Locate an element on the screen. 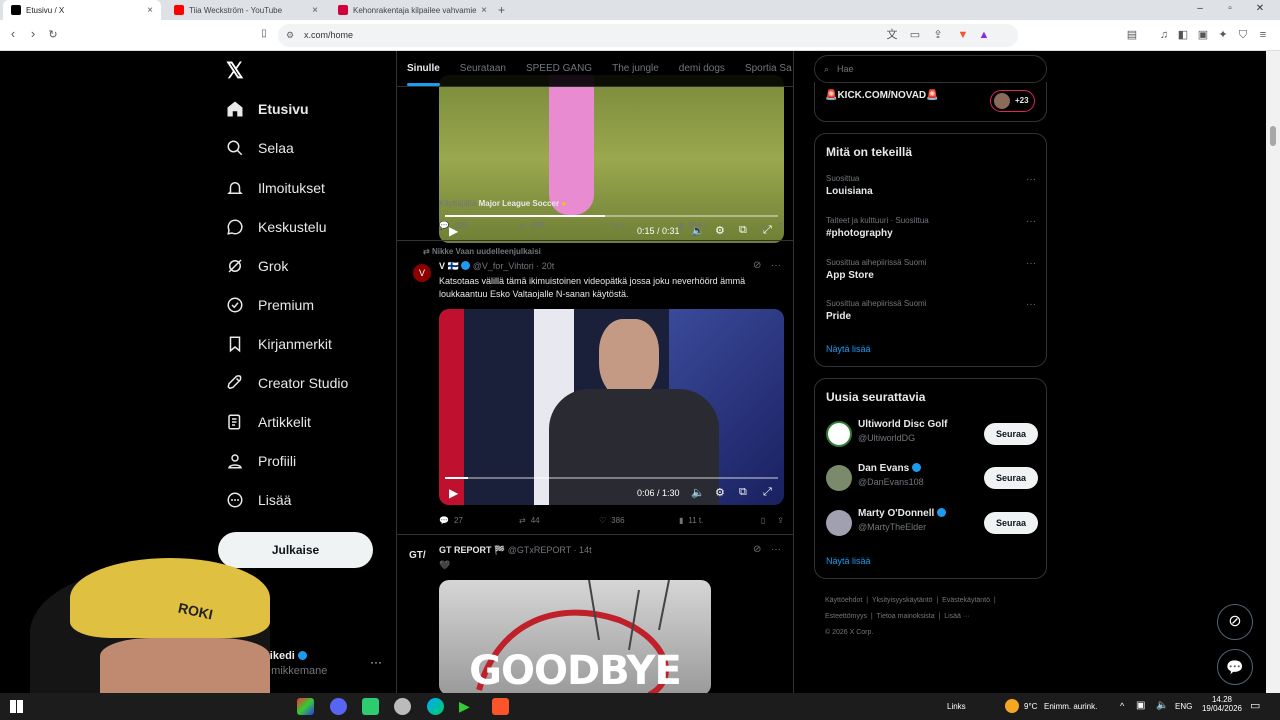 The height and width of the screenshot is (720, 1280). footer-link: Tietoa mainoksista is located at coordinates (906, 616).